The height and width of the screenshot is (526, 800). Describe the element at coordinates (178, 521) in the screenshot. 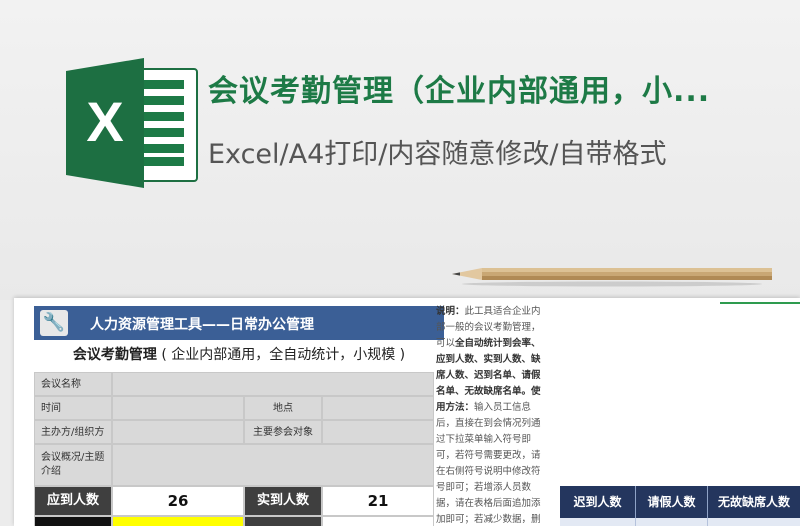

I see `next-row-highlight` at that location.